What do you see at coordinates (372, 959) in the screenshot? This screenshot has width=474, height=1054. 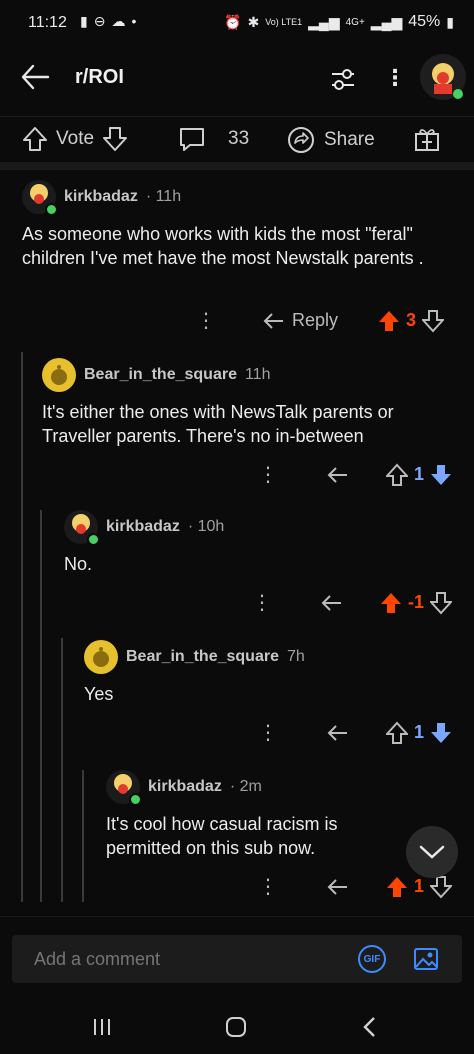 I see `gif-button: GIF` at bounding box center [372, 959].